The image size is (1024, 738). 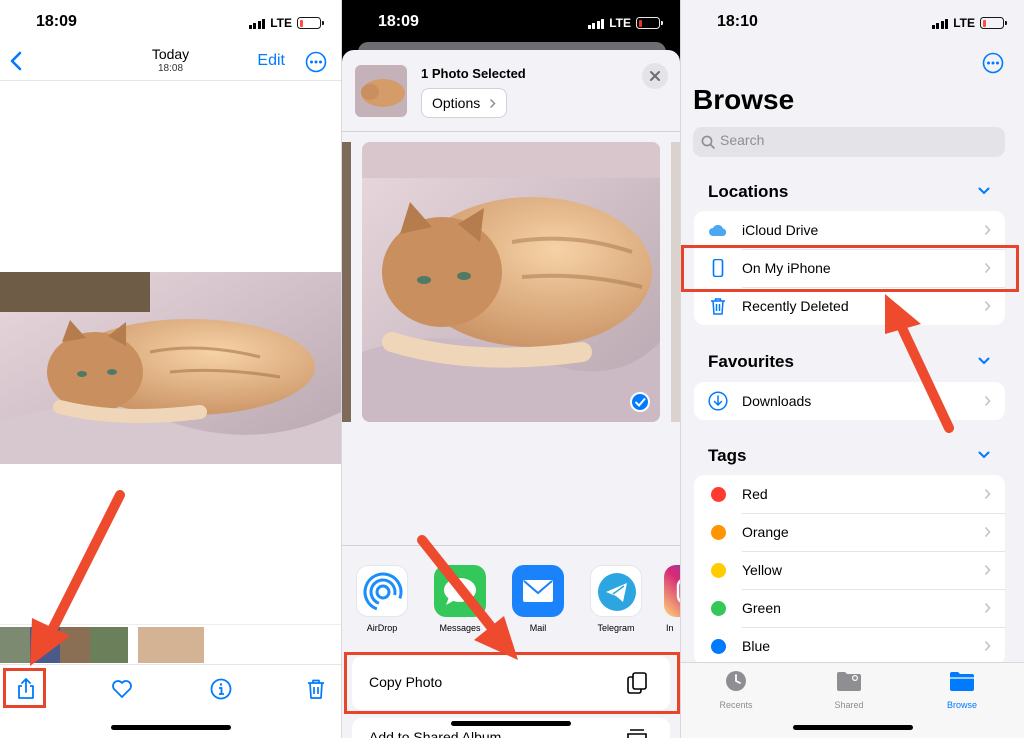 What do you see at coordinates (271, 61) in the screenshot?
I see `edit-button: Edit` at bounding box center [271, 61].